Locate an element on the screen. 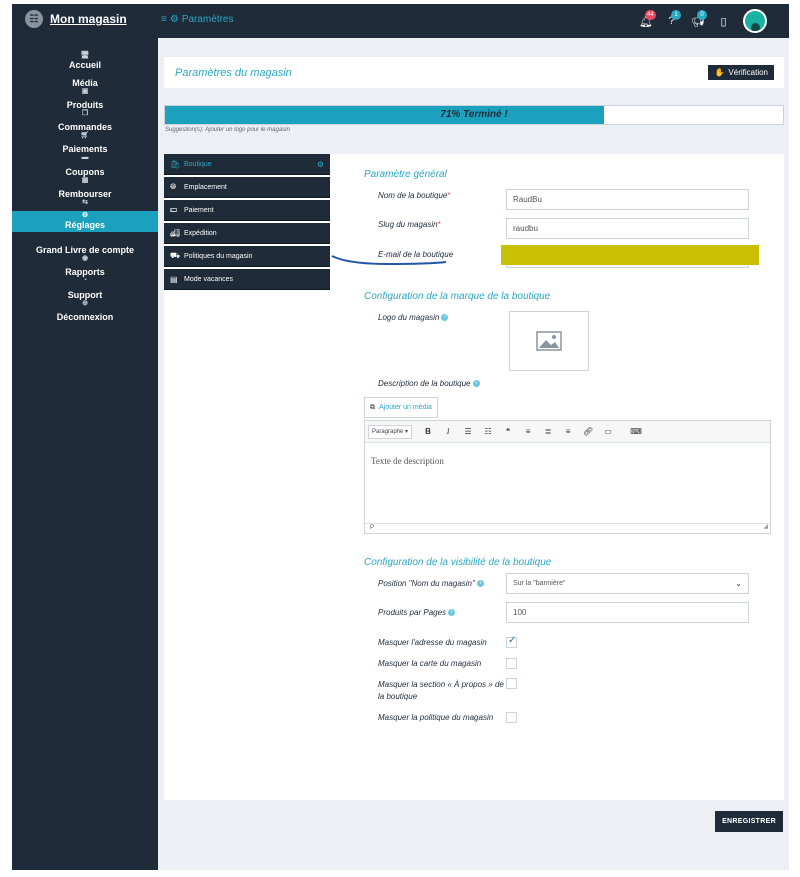 This screenshot has width=800, height=877. hide-policy-checkbox is located at coordinates (511, 717).